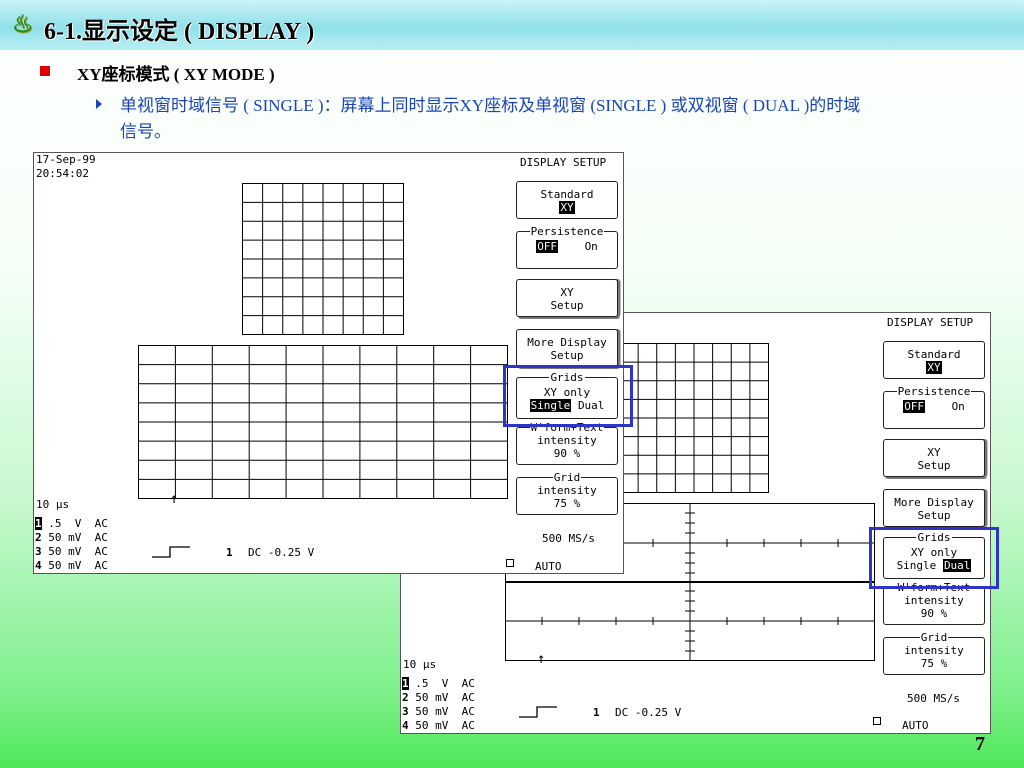 The width and height of the screenshot is (1024, 768). I want to click on grids-highlight-single, so click(568, 396).